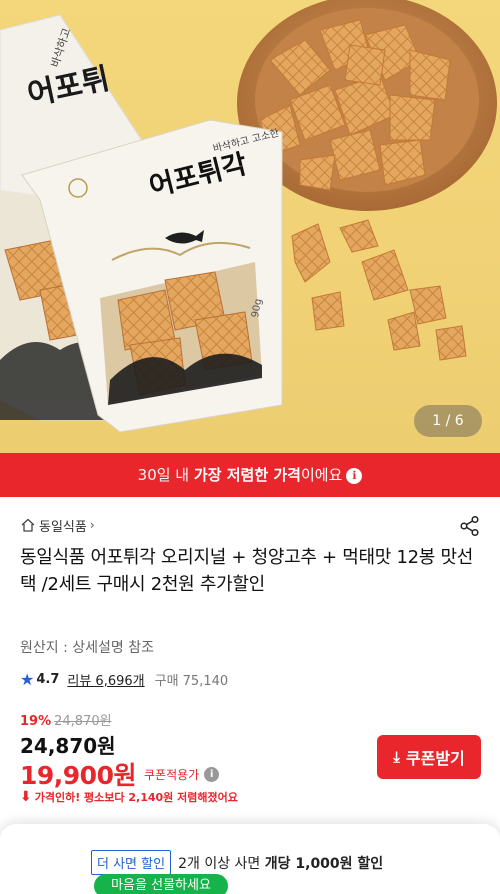 The width and height of the screenshot is (500, 894). I want to click on lowest-price-banner: 30일 내 가장 저렴한 가격이에요 ℹ, so click(250, 475).